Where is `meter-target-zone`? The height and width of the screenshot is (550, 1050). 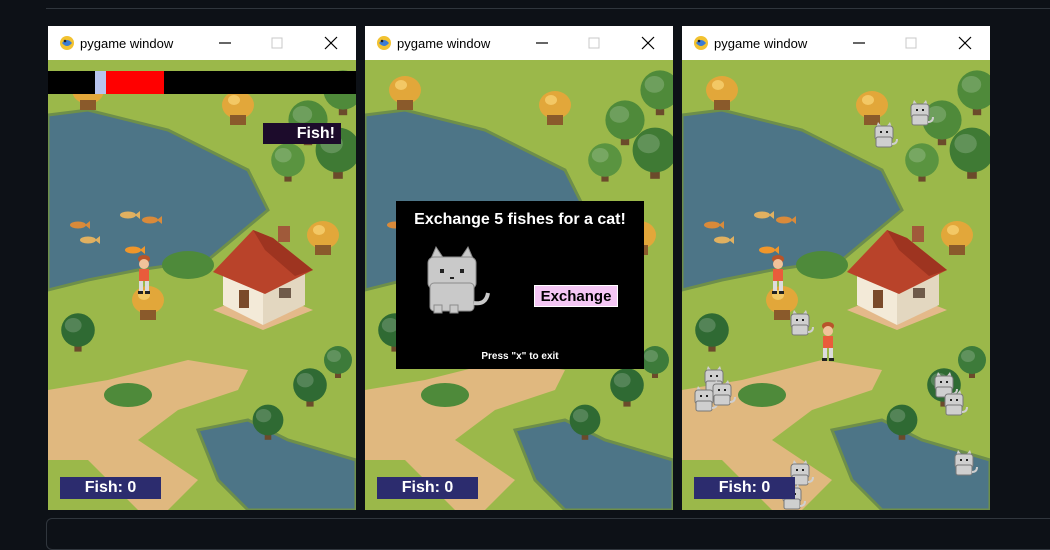 meter-target-zone is located at coordinates (135, 82).